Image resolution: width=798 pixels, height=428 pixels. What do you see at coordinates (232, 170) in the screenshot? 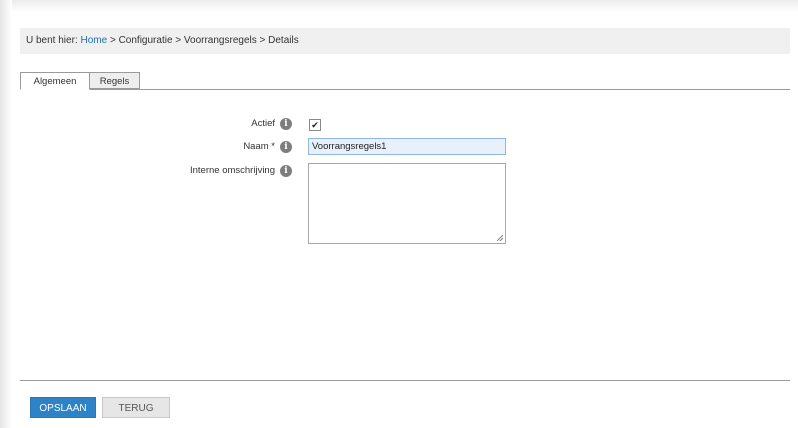
I see `omschrijving-label: Interne omschrijving` at bounding box center [232, 170].